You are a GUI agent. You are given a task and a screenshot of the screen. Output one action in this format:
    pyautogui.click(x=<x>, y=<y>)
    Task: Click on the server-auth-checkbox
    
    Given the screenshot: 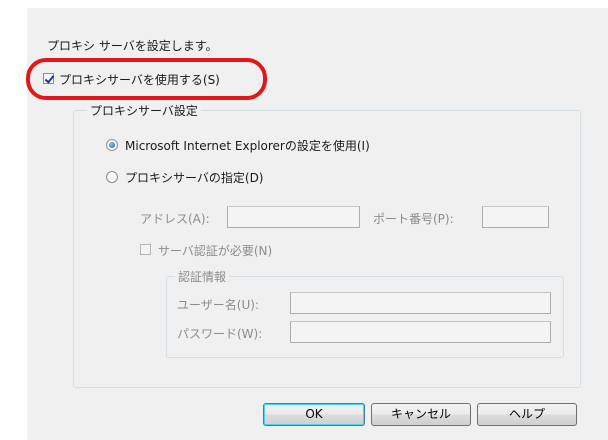 What is the action you would take?
    pyautogui.click(x=145, y=249)
    